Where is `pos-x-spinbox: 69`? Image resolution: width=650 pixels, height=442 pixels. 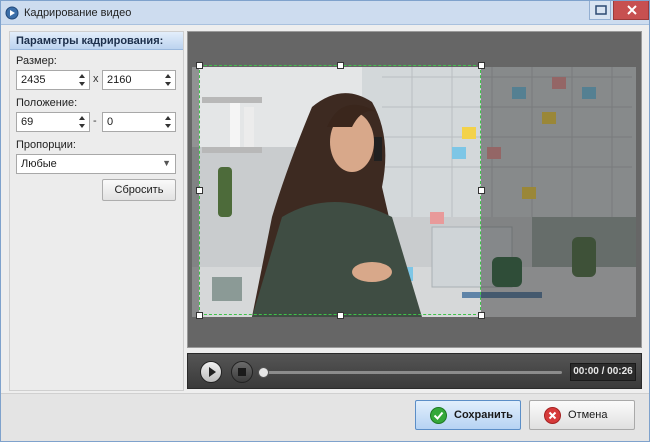
pos-x-spinbox: 69 is located at coordinates (53, 122).